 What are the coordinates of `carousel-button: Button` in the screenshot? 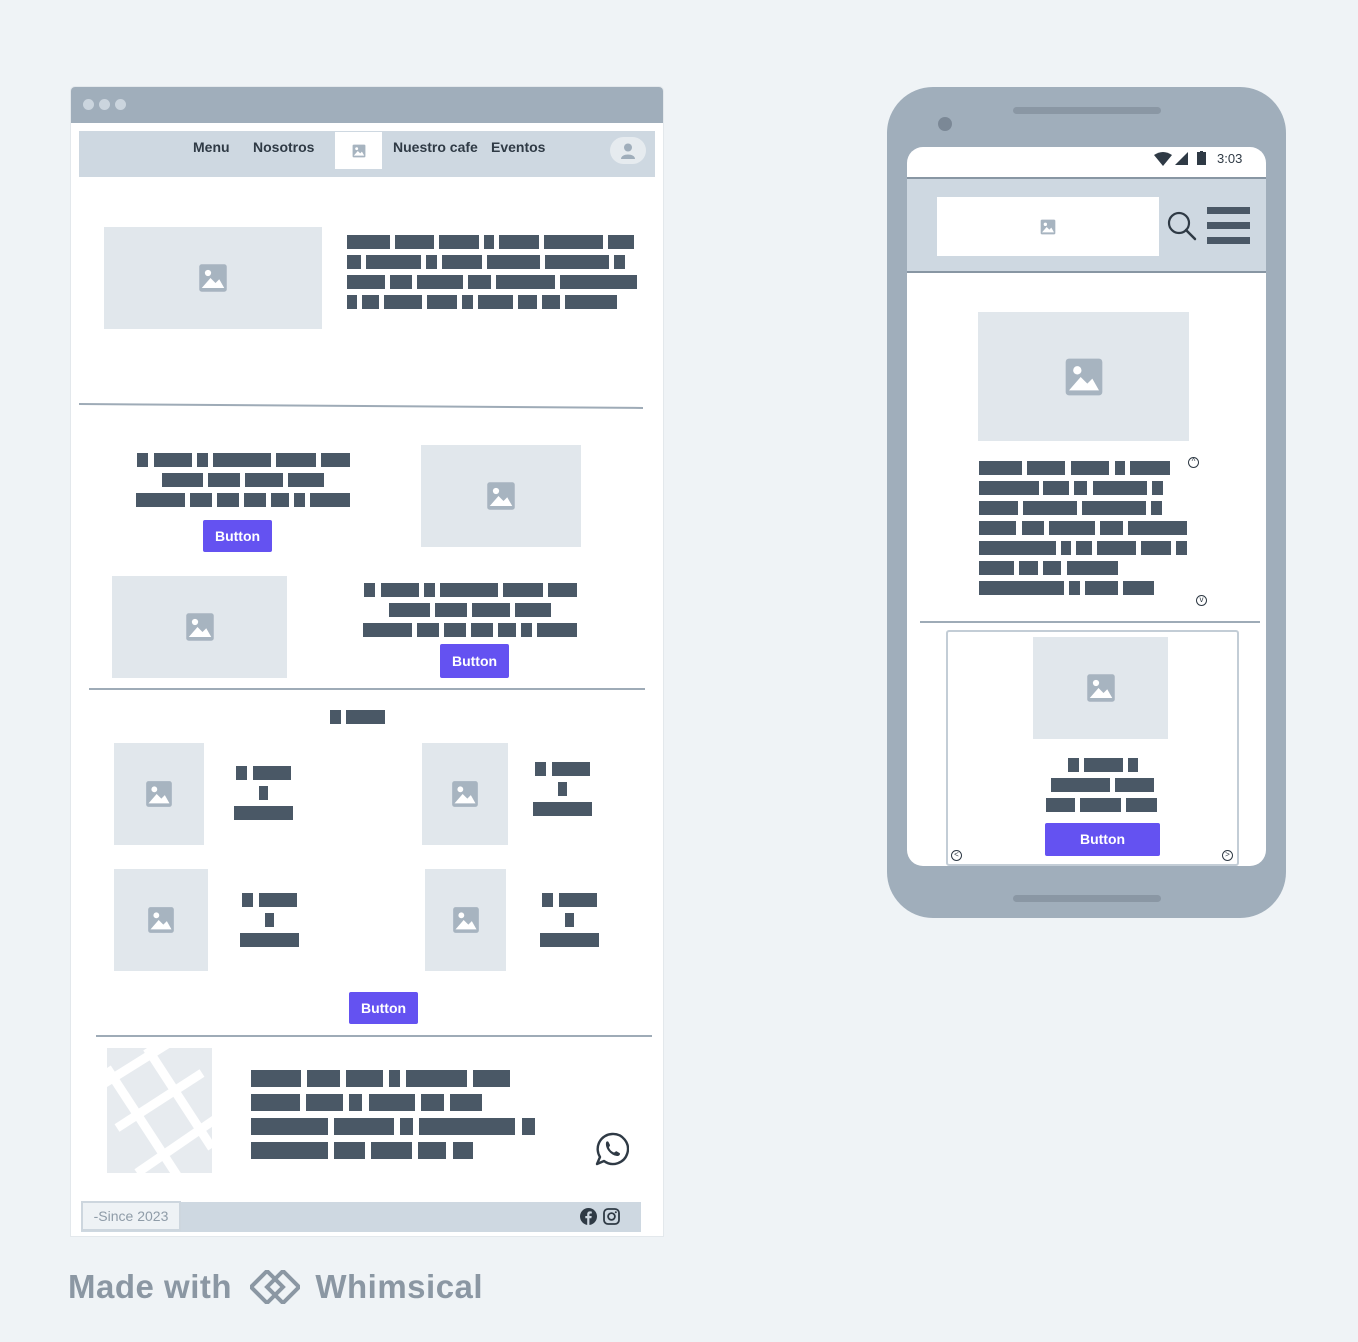 It's located at (1102, 839).